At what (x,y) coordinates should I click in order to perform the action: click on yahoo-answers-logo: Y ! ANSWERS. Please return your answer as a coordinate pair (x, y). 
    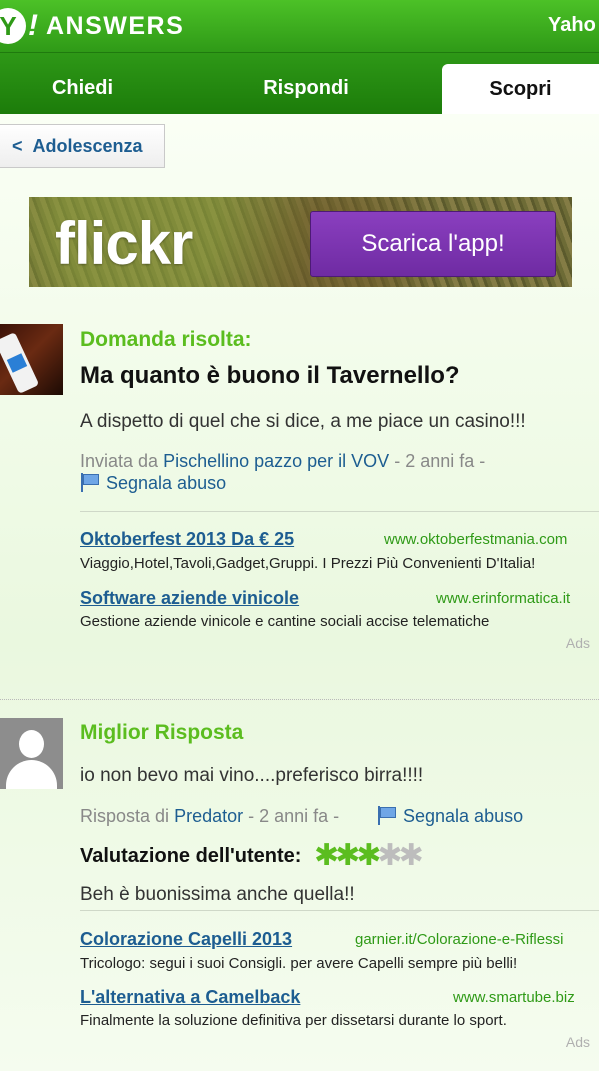
    Looking at the image, I should click on (92, 26).